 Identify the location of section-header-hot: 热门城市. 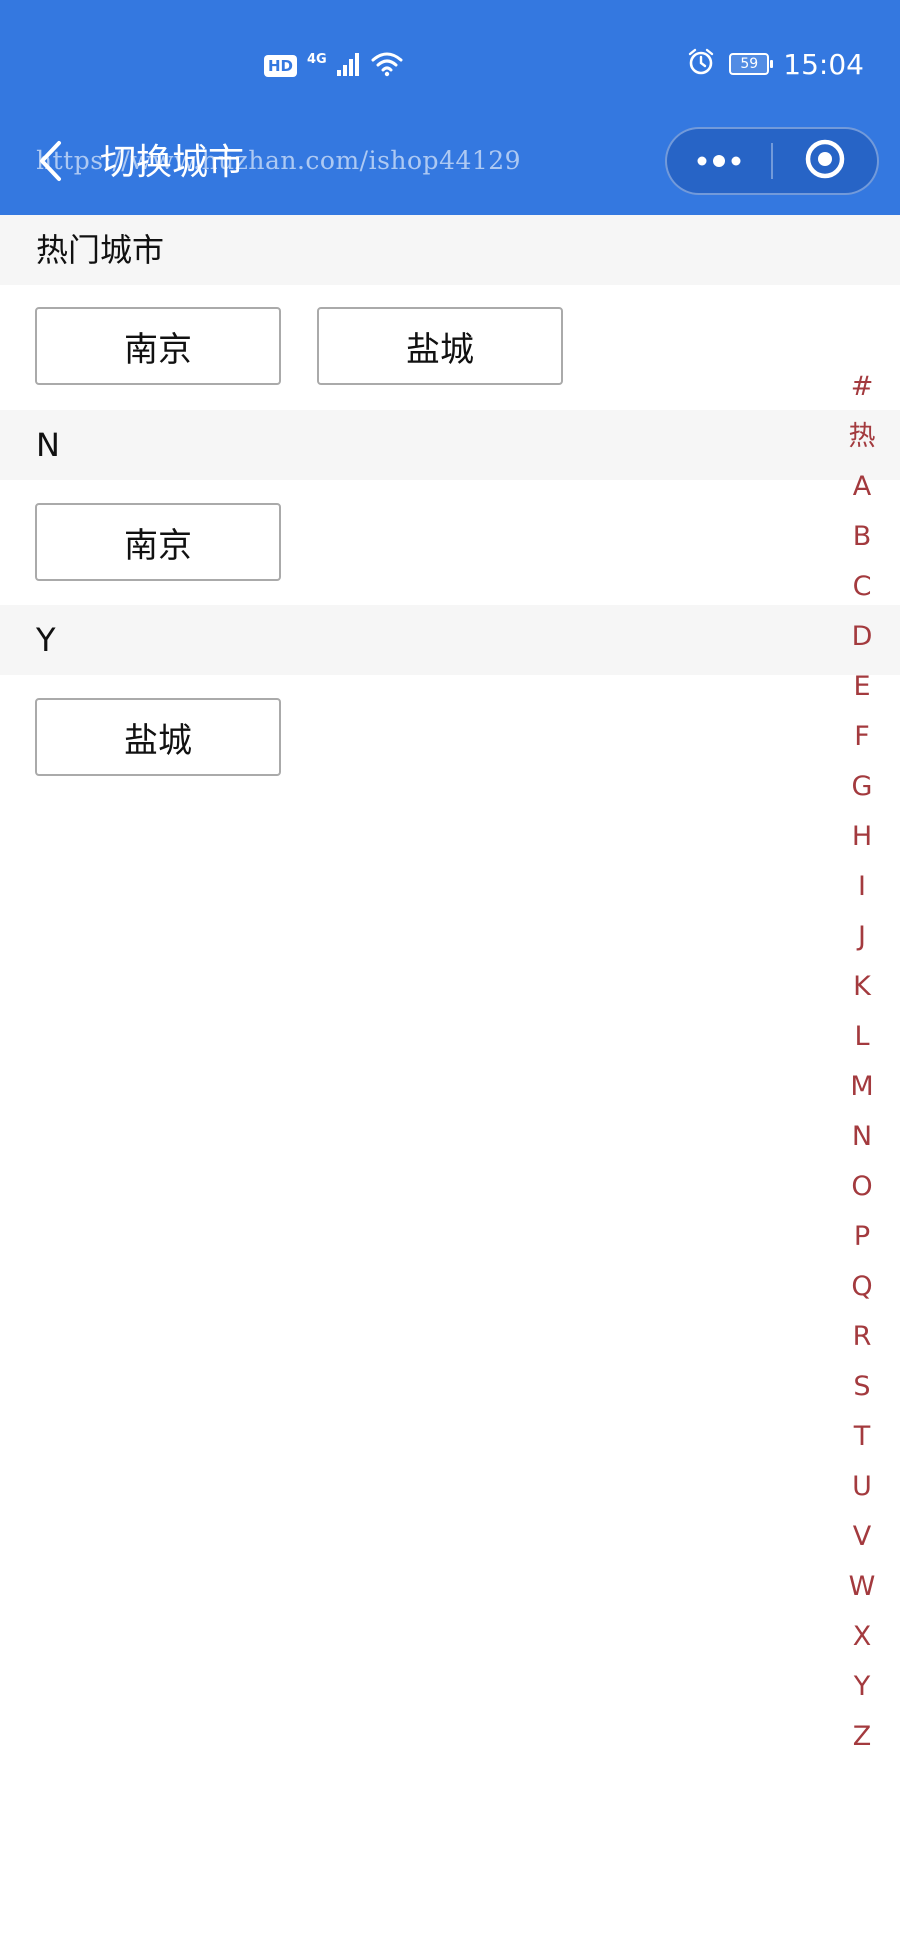
(450, 250).